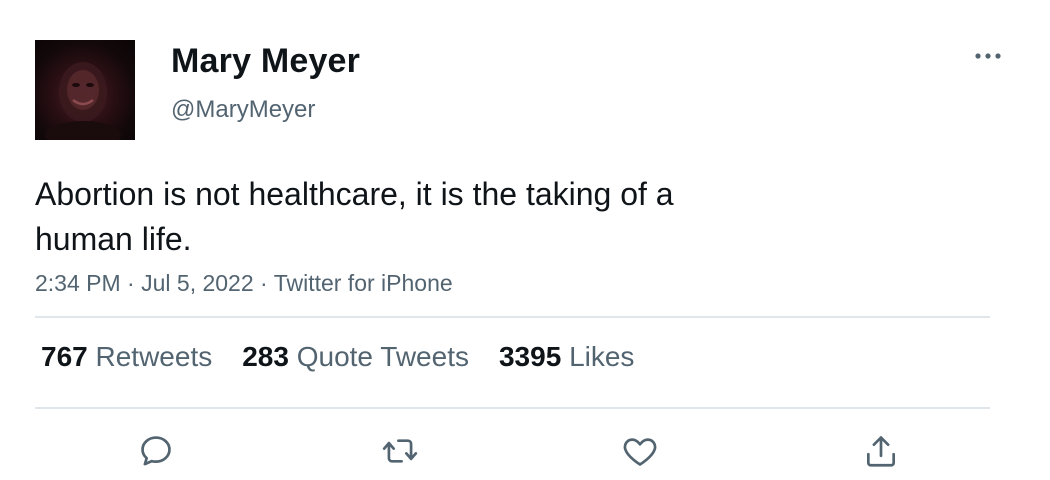 The image size is (1050, 480). I want to click on retweet-button, so click(400, 451).